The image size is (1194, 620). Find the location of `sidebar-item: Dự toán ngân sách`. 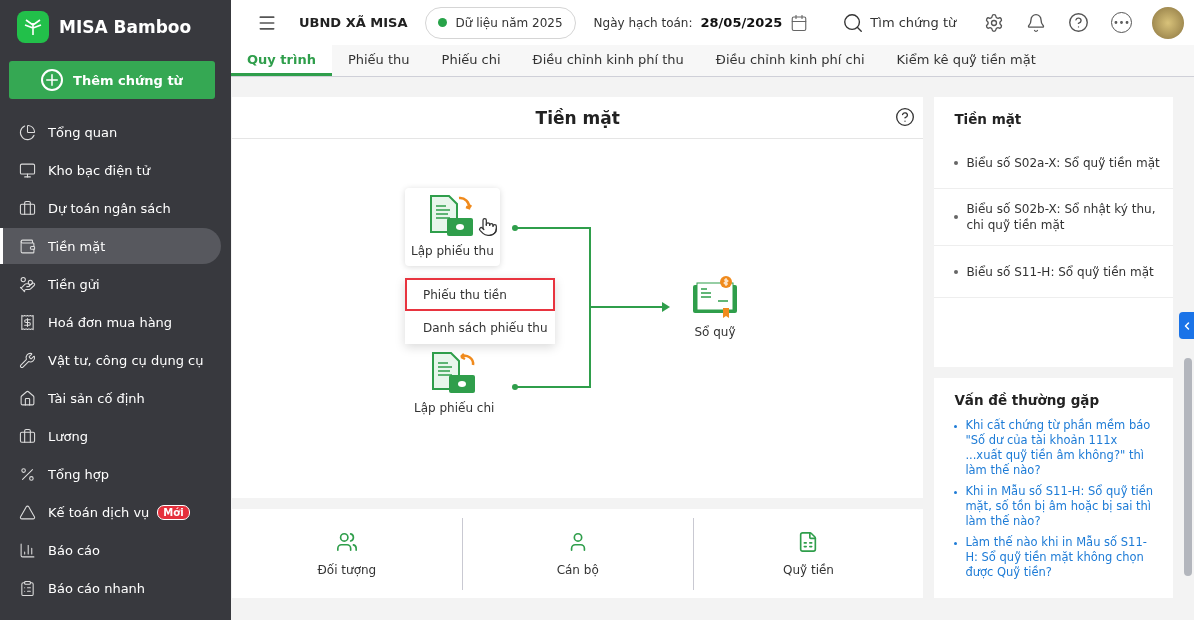

sidebar-item: Dự toán ngân sách is located at coordinates (110, 208).